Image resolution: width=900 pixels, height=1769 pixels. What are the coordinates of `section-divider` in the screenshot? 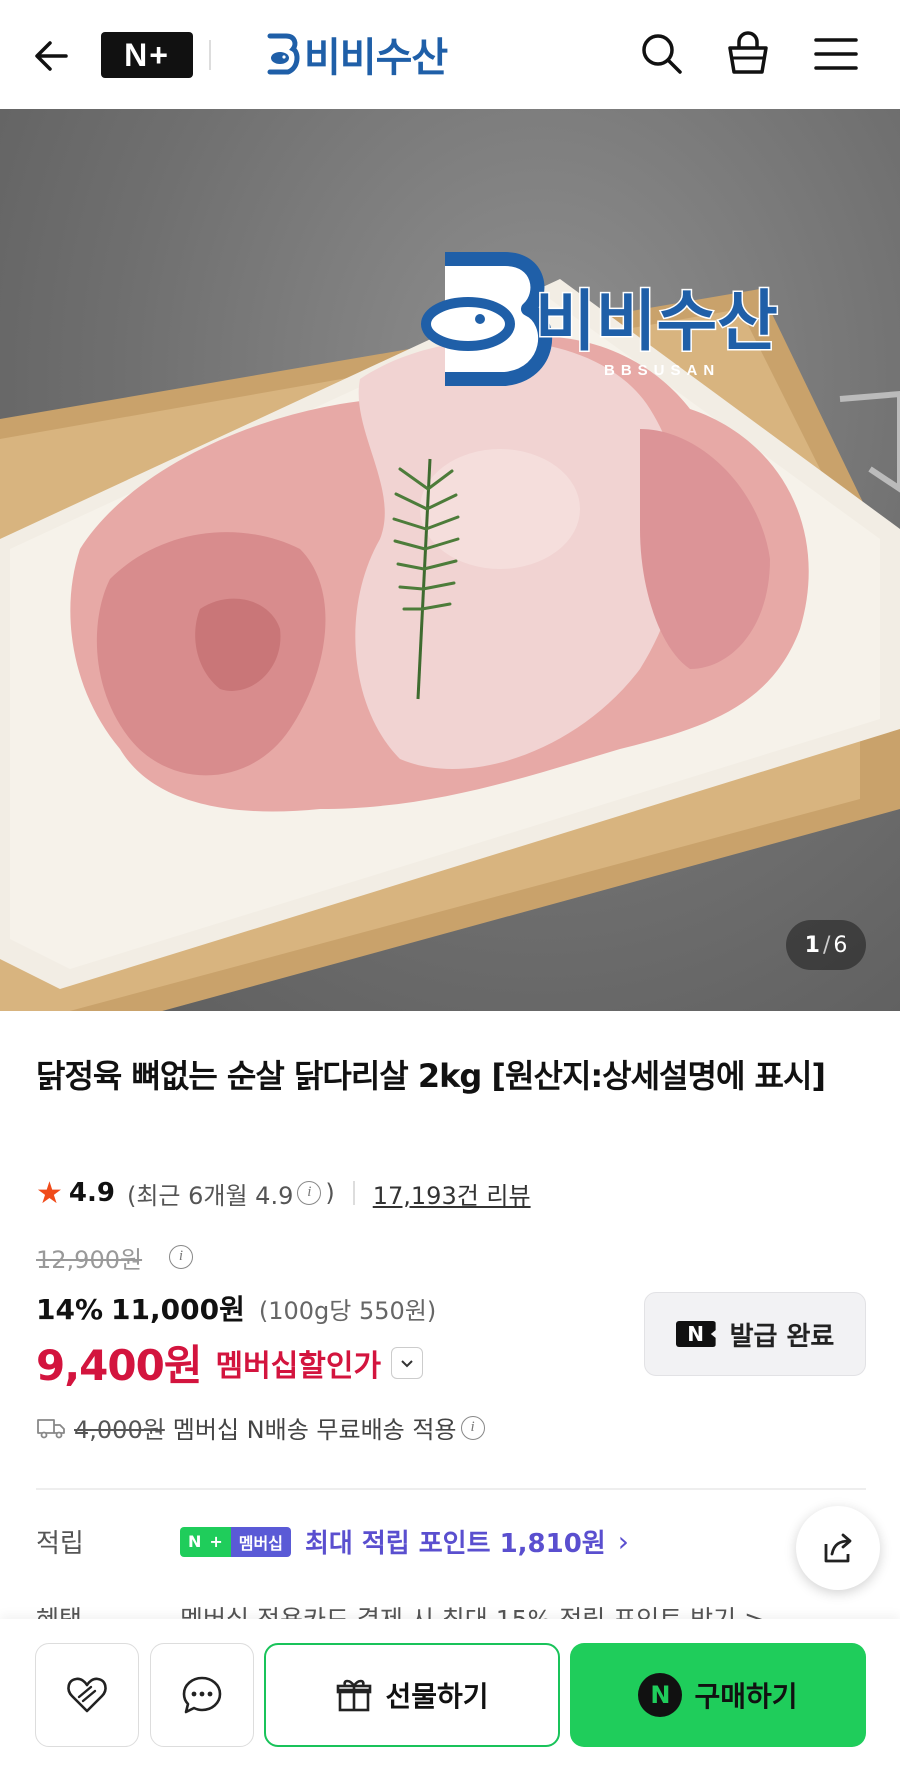 It's located at (451, 1489).